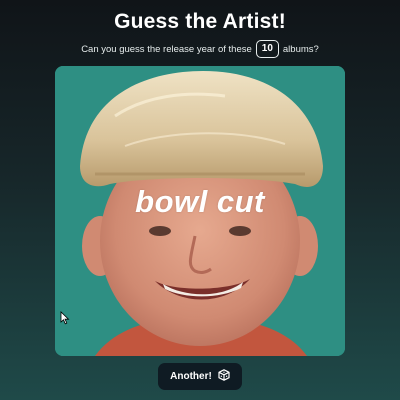 The image size is (400, 400). What do you see at coordinates (267, 49) in the screenshot?
I see `album-count-badge: 10` at bounding box center [267, 49].